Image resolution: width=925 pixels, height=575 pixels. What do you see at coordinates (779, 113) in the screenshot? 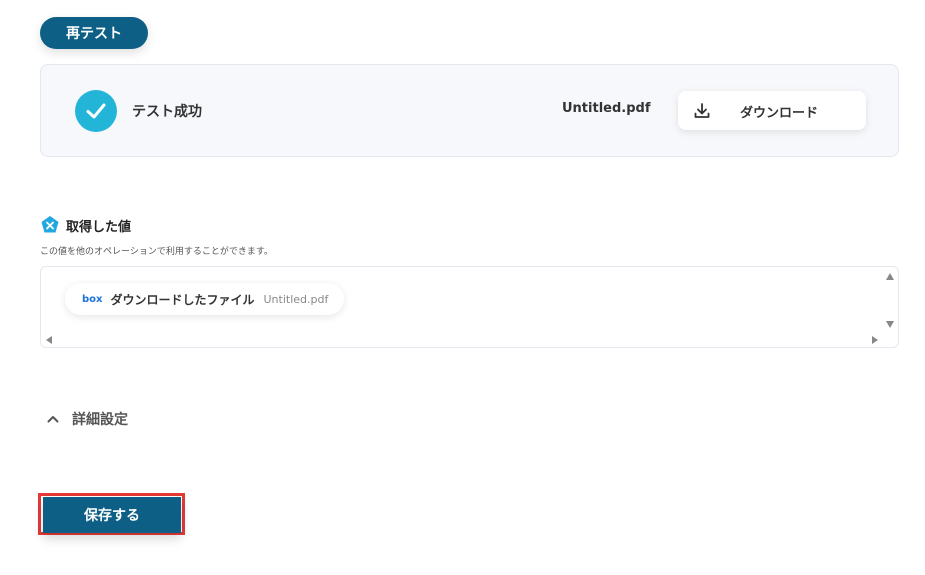
I see `download-label: ダウンロード` at bounding box center [779, 113].